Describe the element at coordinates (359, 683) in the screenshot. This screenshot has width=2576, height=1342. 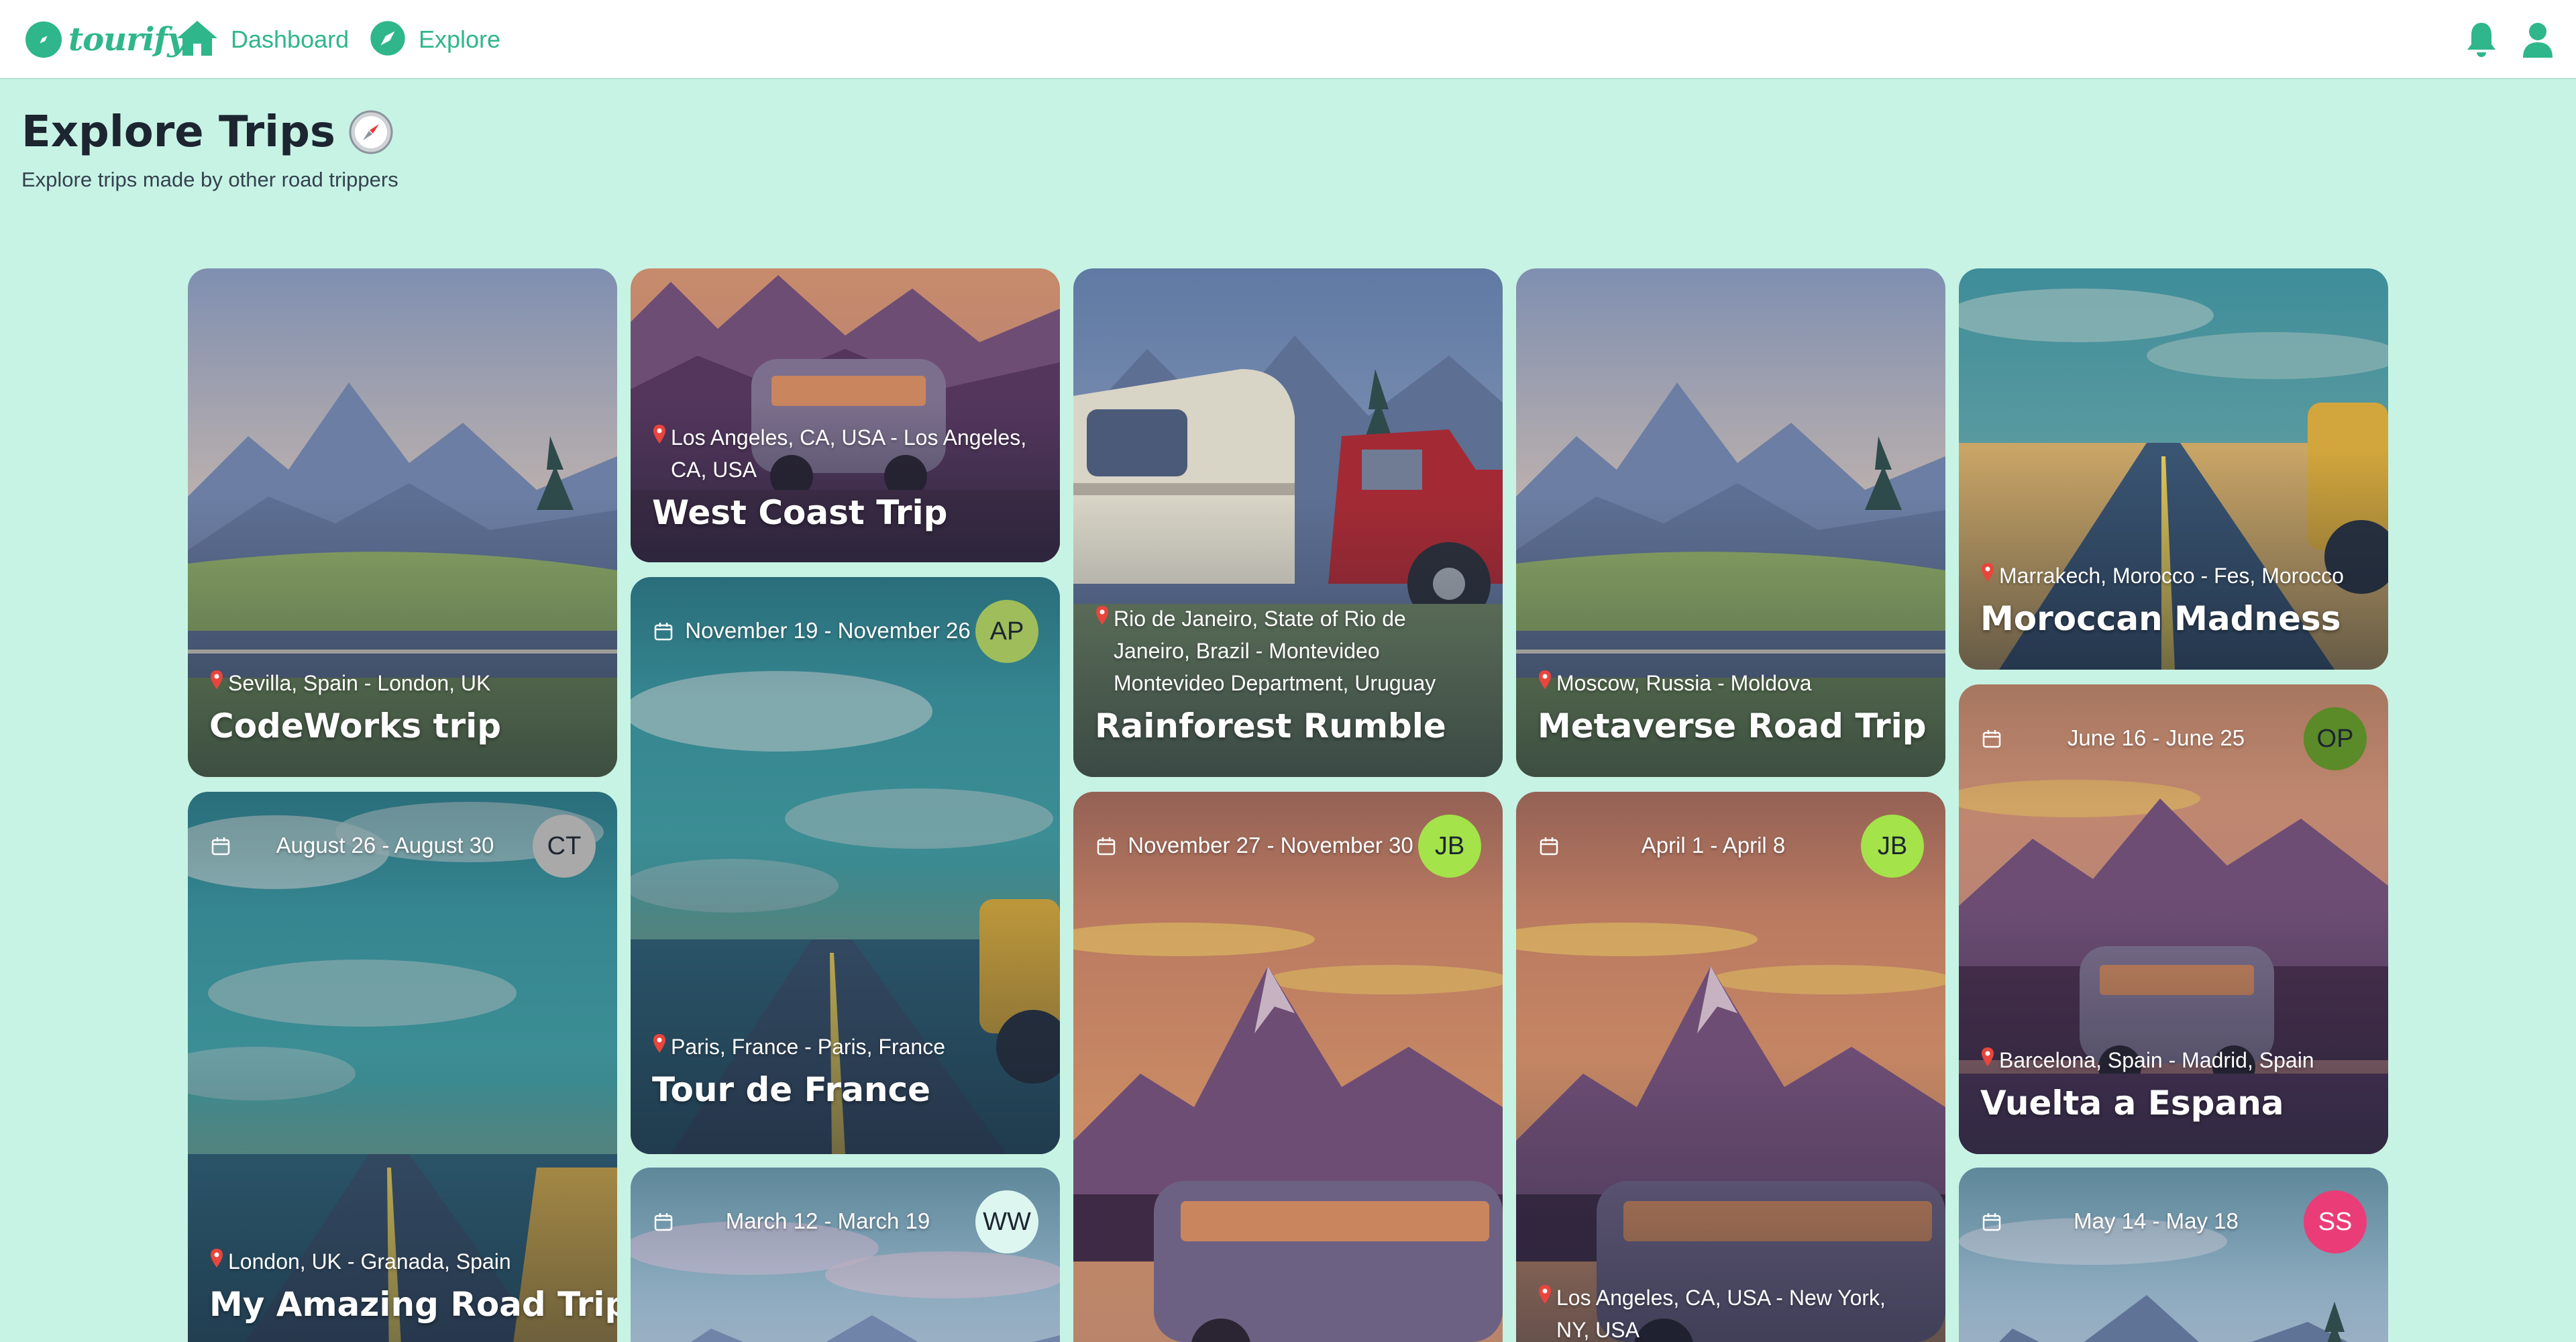
I see `trip-location-text: Sevilla, Spain - London, UK` at that location.